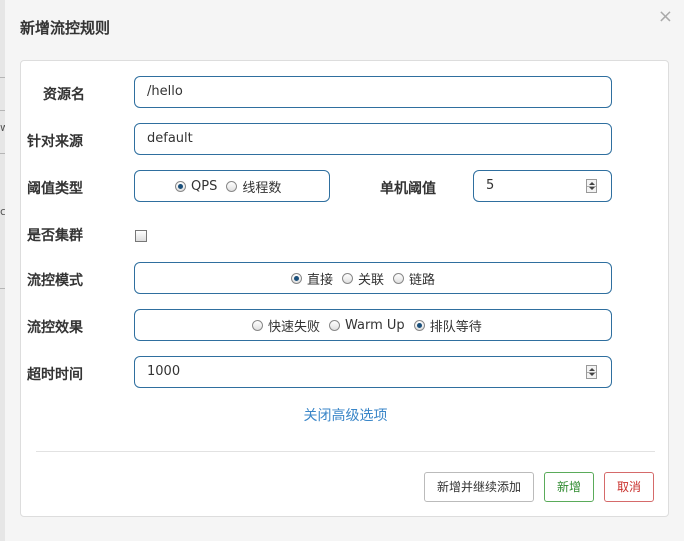  I want to click on strategy-option-chain: 链路, so click(414, 278).